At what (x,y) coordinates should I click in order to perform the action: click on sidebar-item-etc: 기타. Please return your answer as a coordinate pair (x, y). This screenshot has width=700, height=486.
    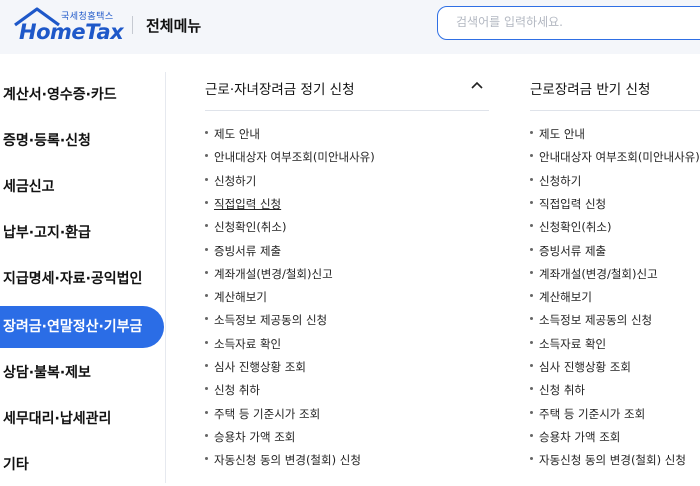
    Looking at the image, I should click on (82, 465).